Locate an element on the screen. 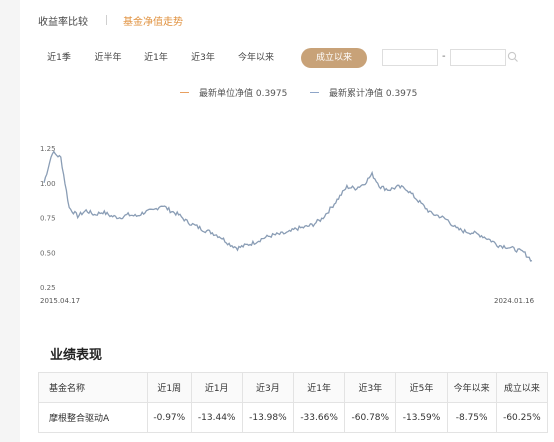 The height and width of the screenshot is (442, 554). range-1y-button: 近1年 is located at coordinates (156, 58).